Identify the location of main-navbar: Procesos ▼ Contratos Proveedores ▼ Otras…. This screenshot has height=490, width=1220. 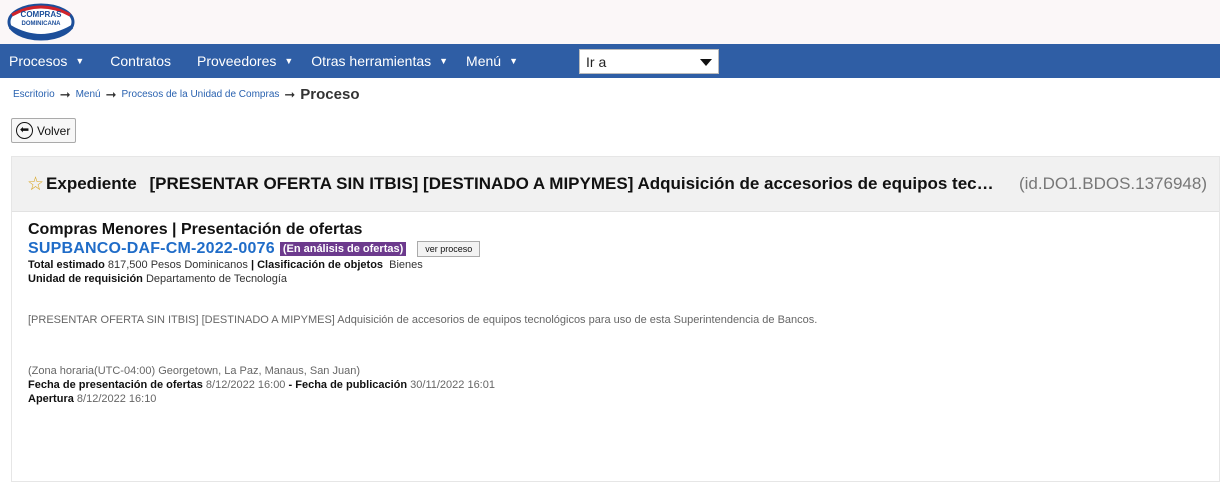
(610, 61).